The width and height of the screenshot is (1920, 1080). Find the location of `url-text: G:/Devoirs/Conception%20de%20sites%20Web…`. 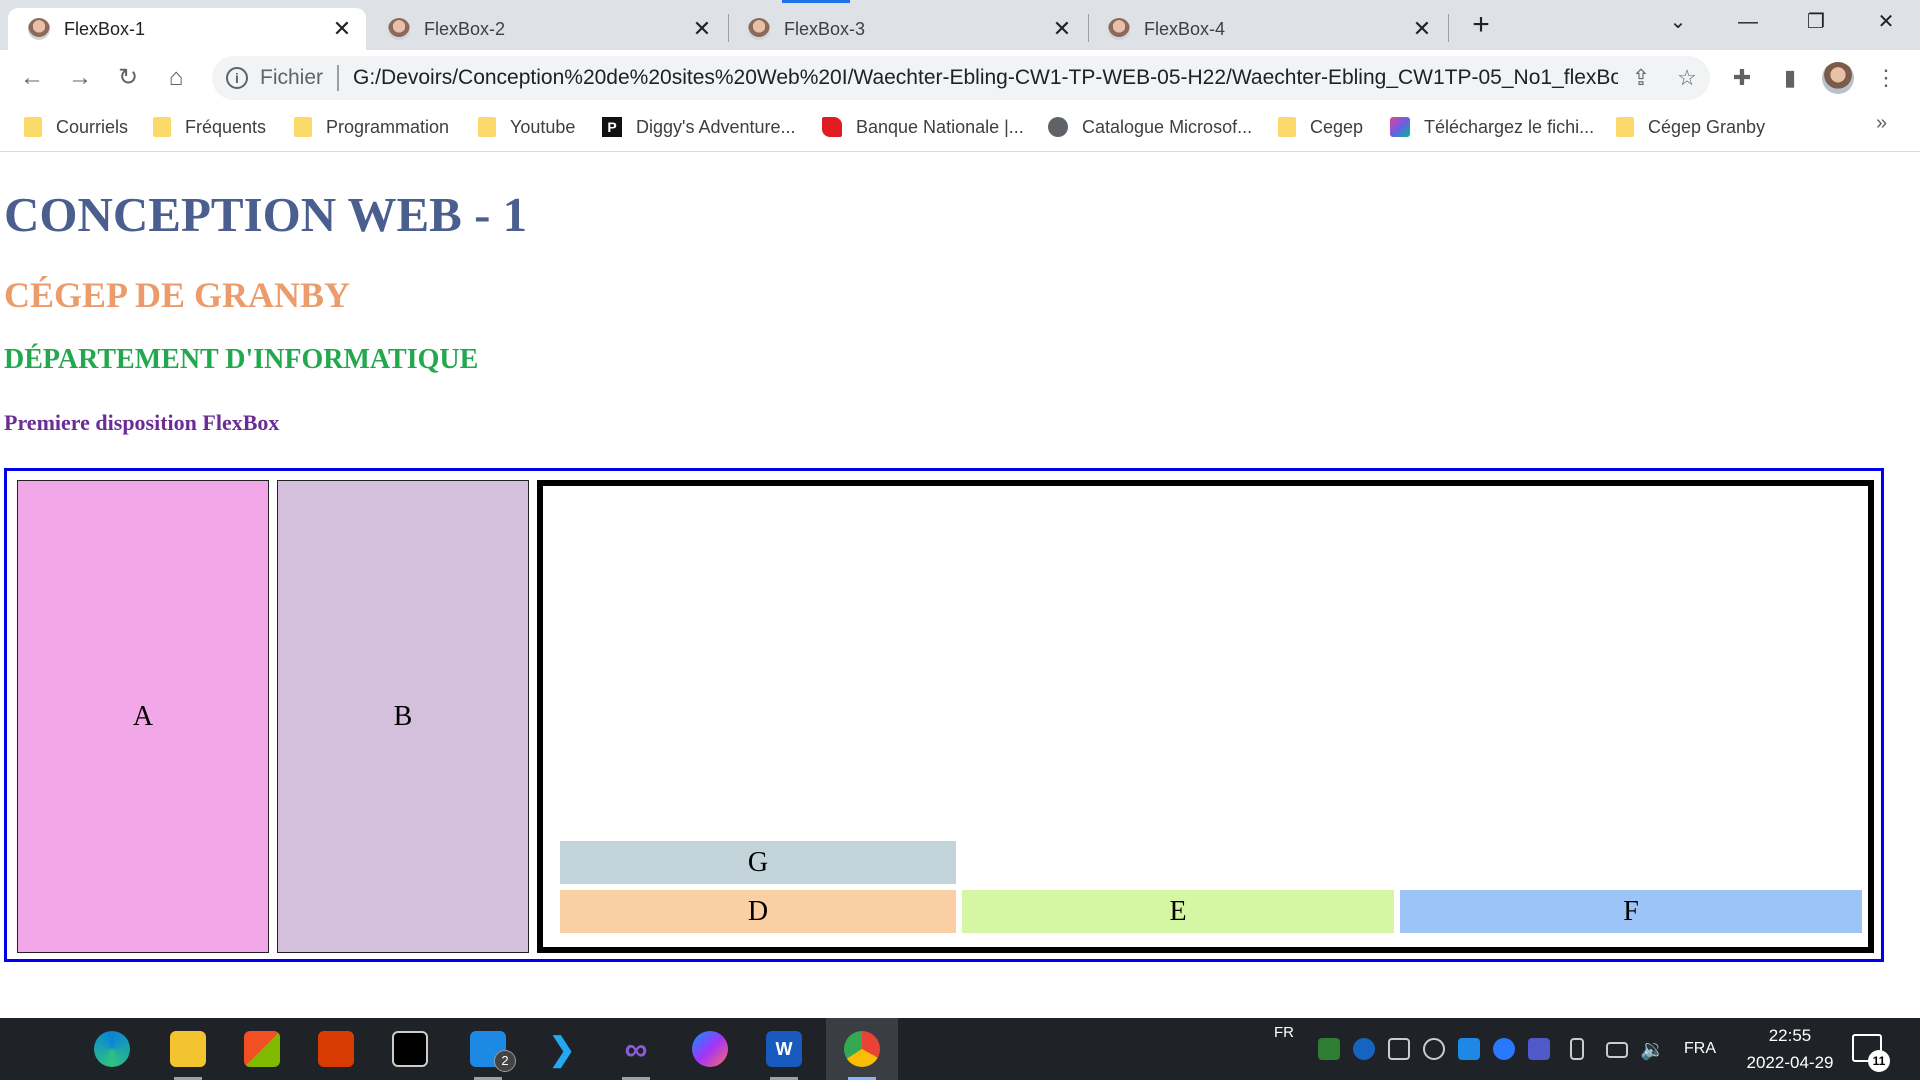

url-text: G:/Devoirs/Conception%20de%20sites%20Web… is located at coordinates (985, 78).